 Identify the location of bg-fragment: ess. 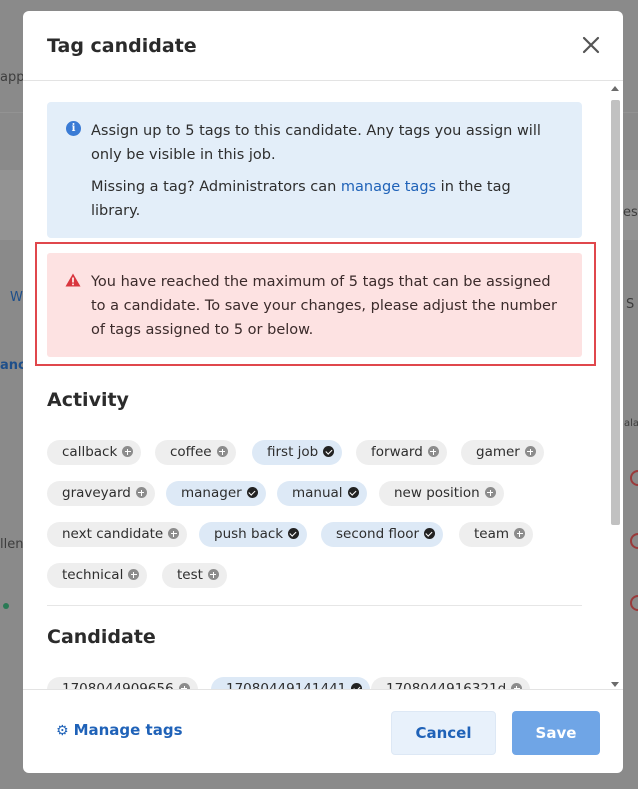
(630, 212).